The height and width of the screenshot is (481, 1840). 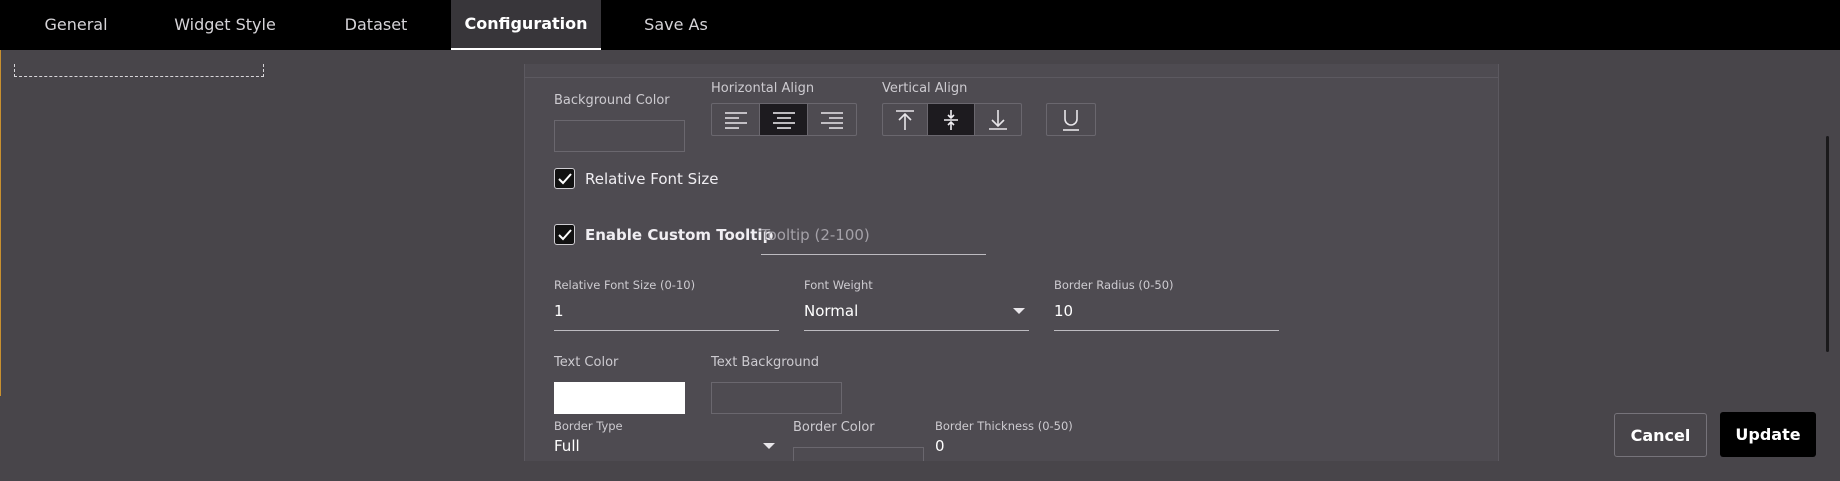 I want to click on border-radius-input: 10, so click(x=1166, y=310).